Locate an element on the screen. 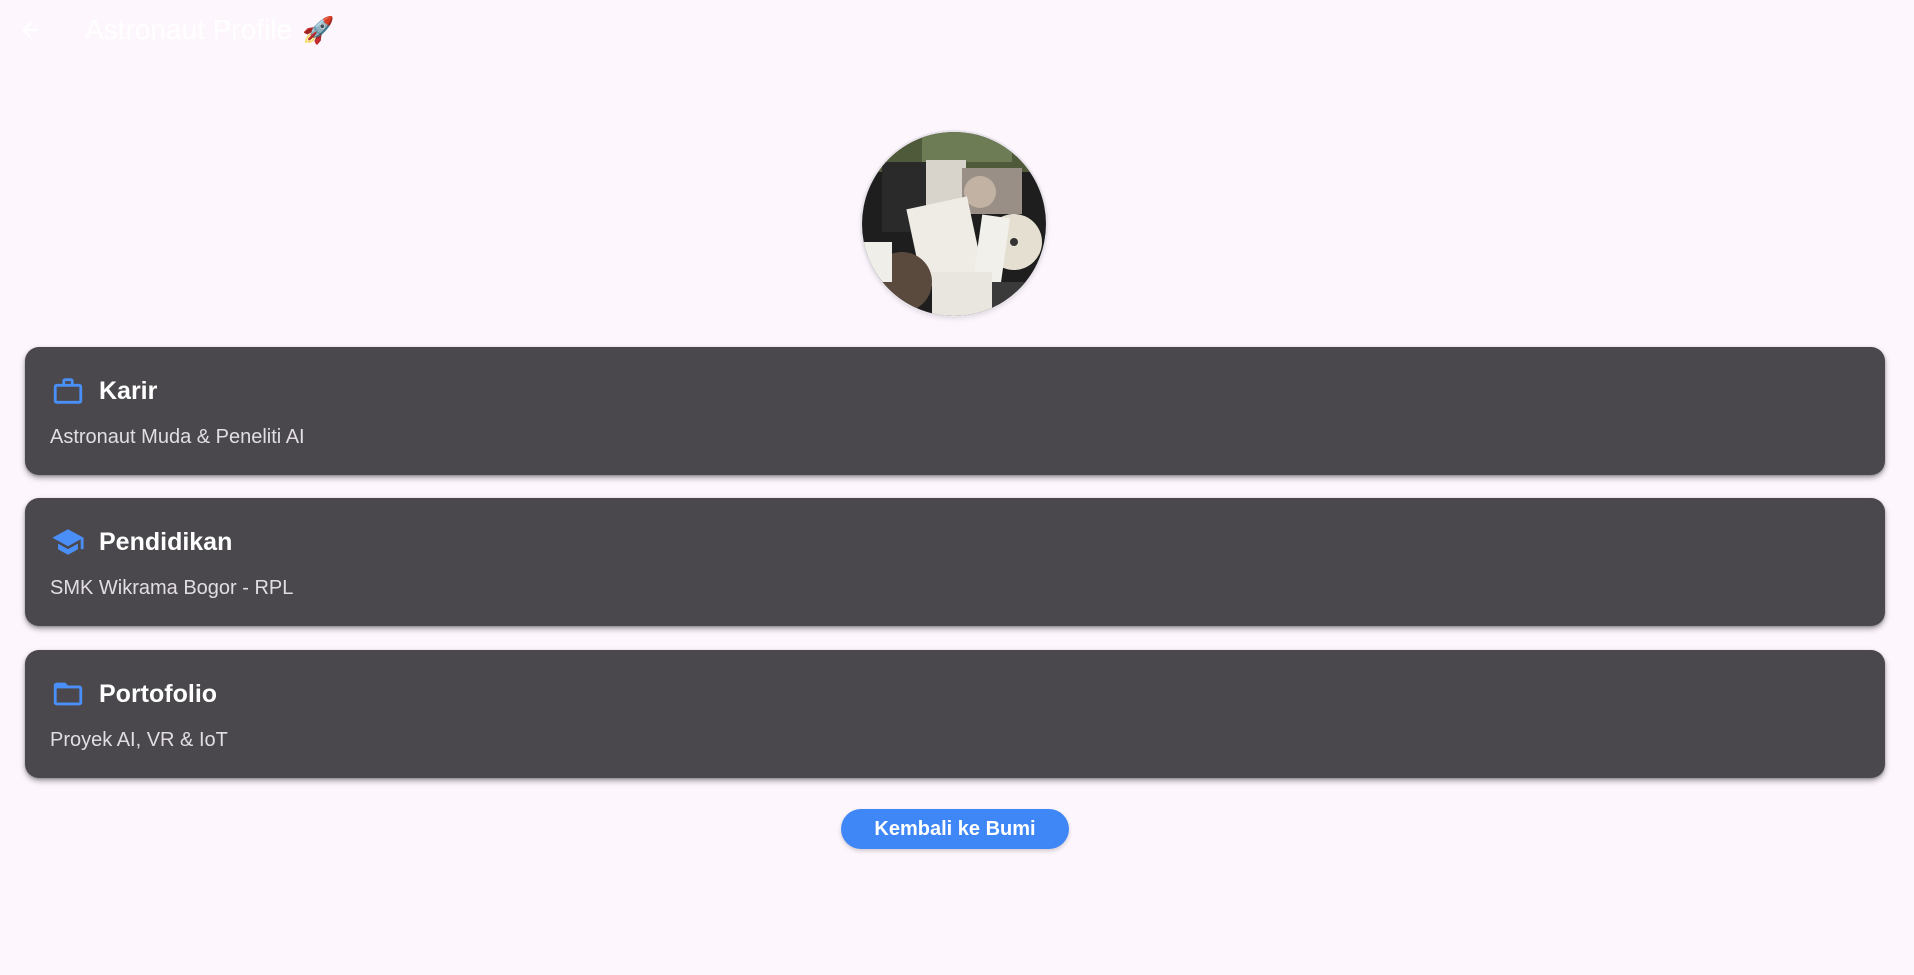  graduation-cap-icon is located at coordinates (68, 542).